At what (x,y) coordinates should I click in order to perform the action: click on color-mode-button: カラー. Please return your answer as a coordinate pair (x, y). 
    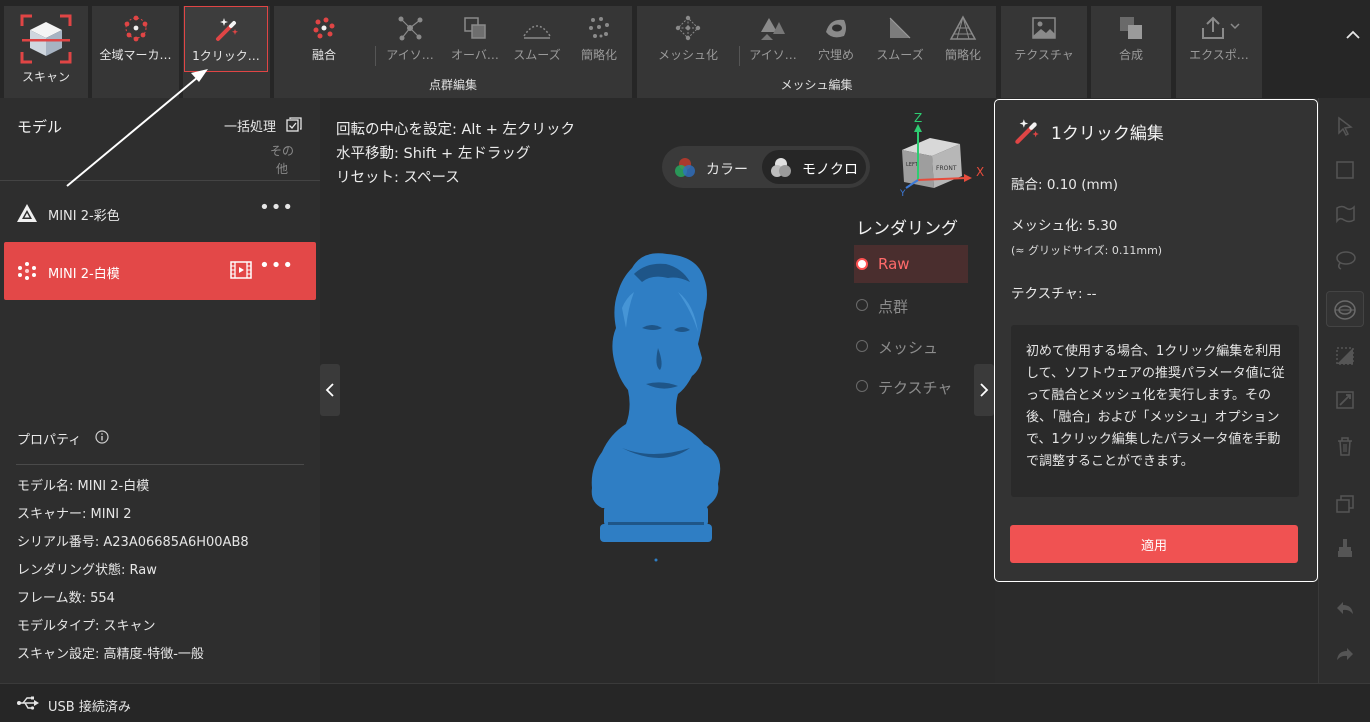
    Looking at the image, I should click on (712, 167).